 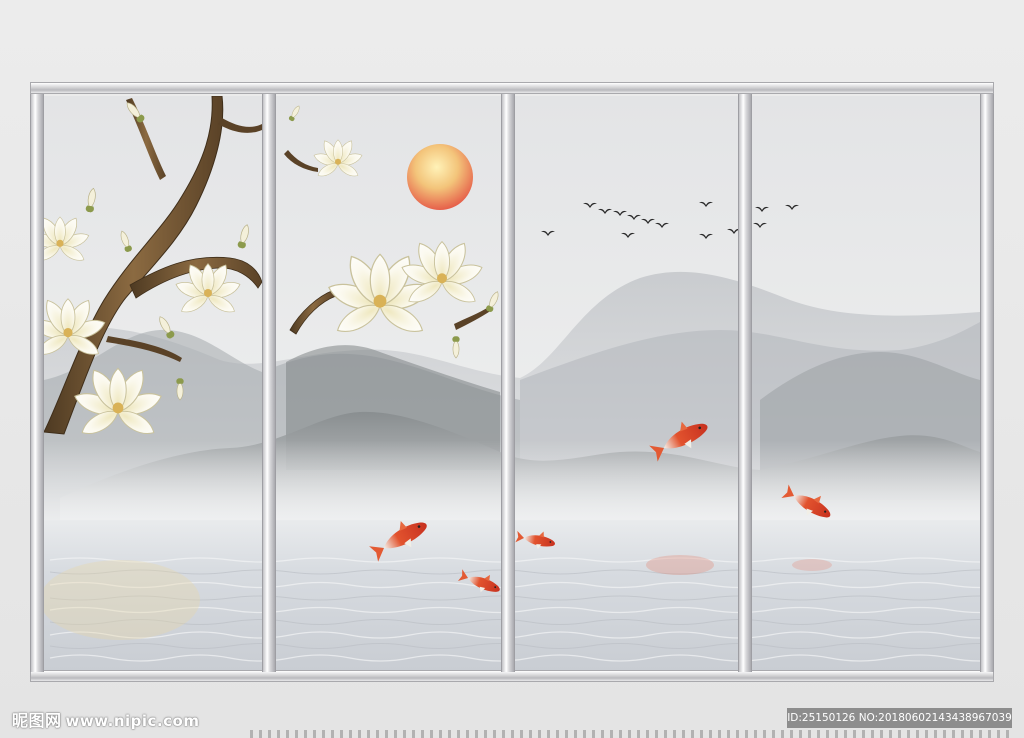 I want to click on watermark-site-text: www.nipic.com, so click(x=132, y=721).